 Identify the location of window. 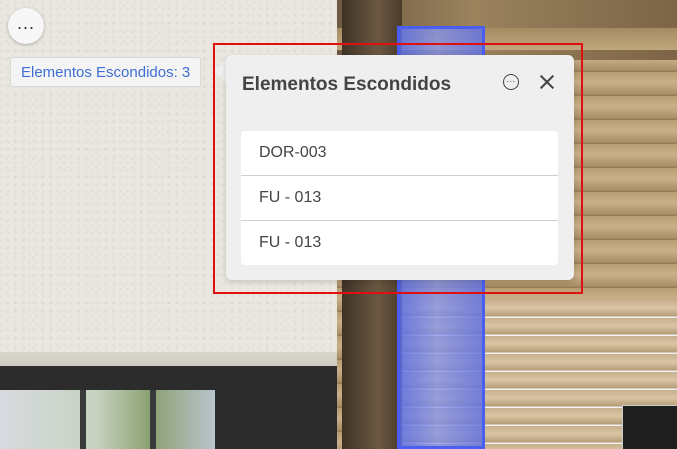
(107, 419).